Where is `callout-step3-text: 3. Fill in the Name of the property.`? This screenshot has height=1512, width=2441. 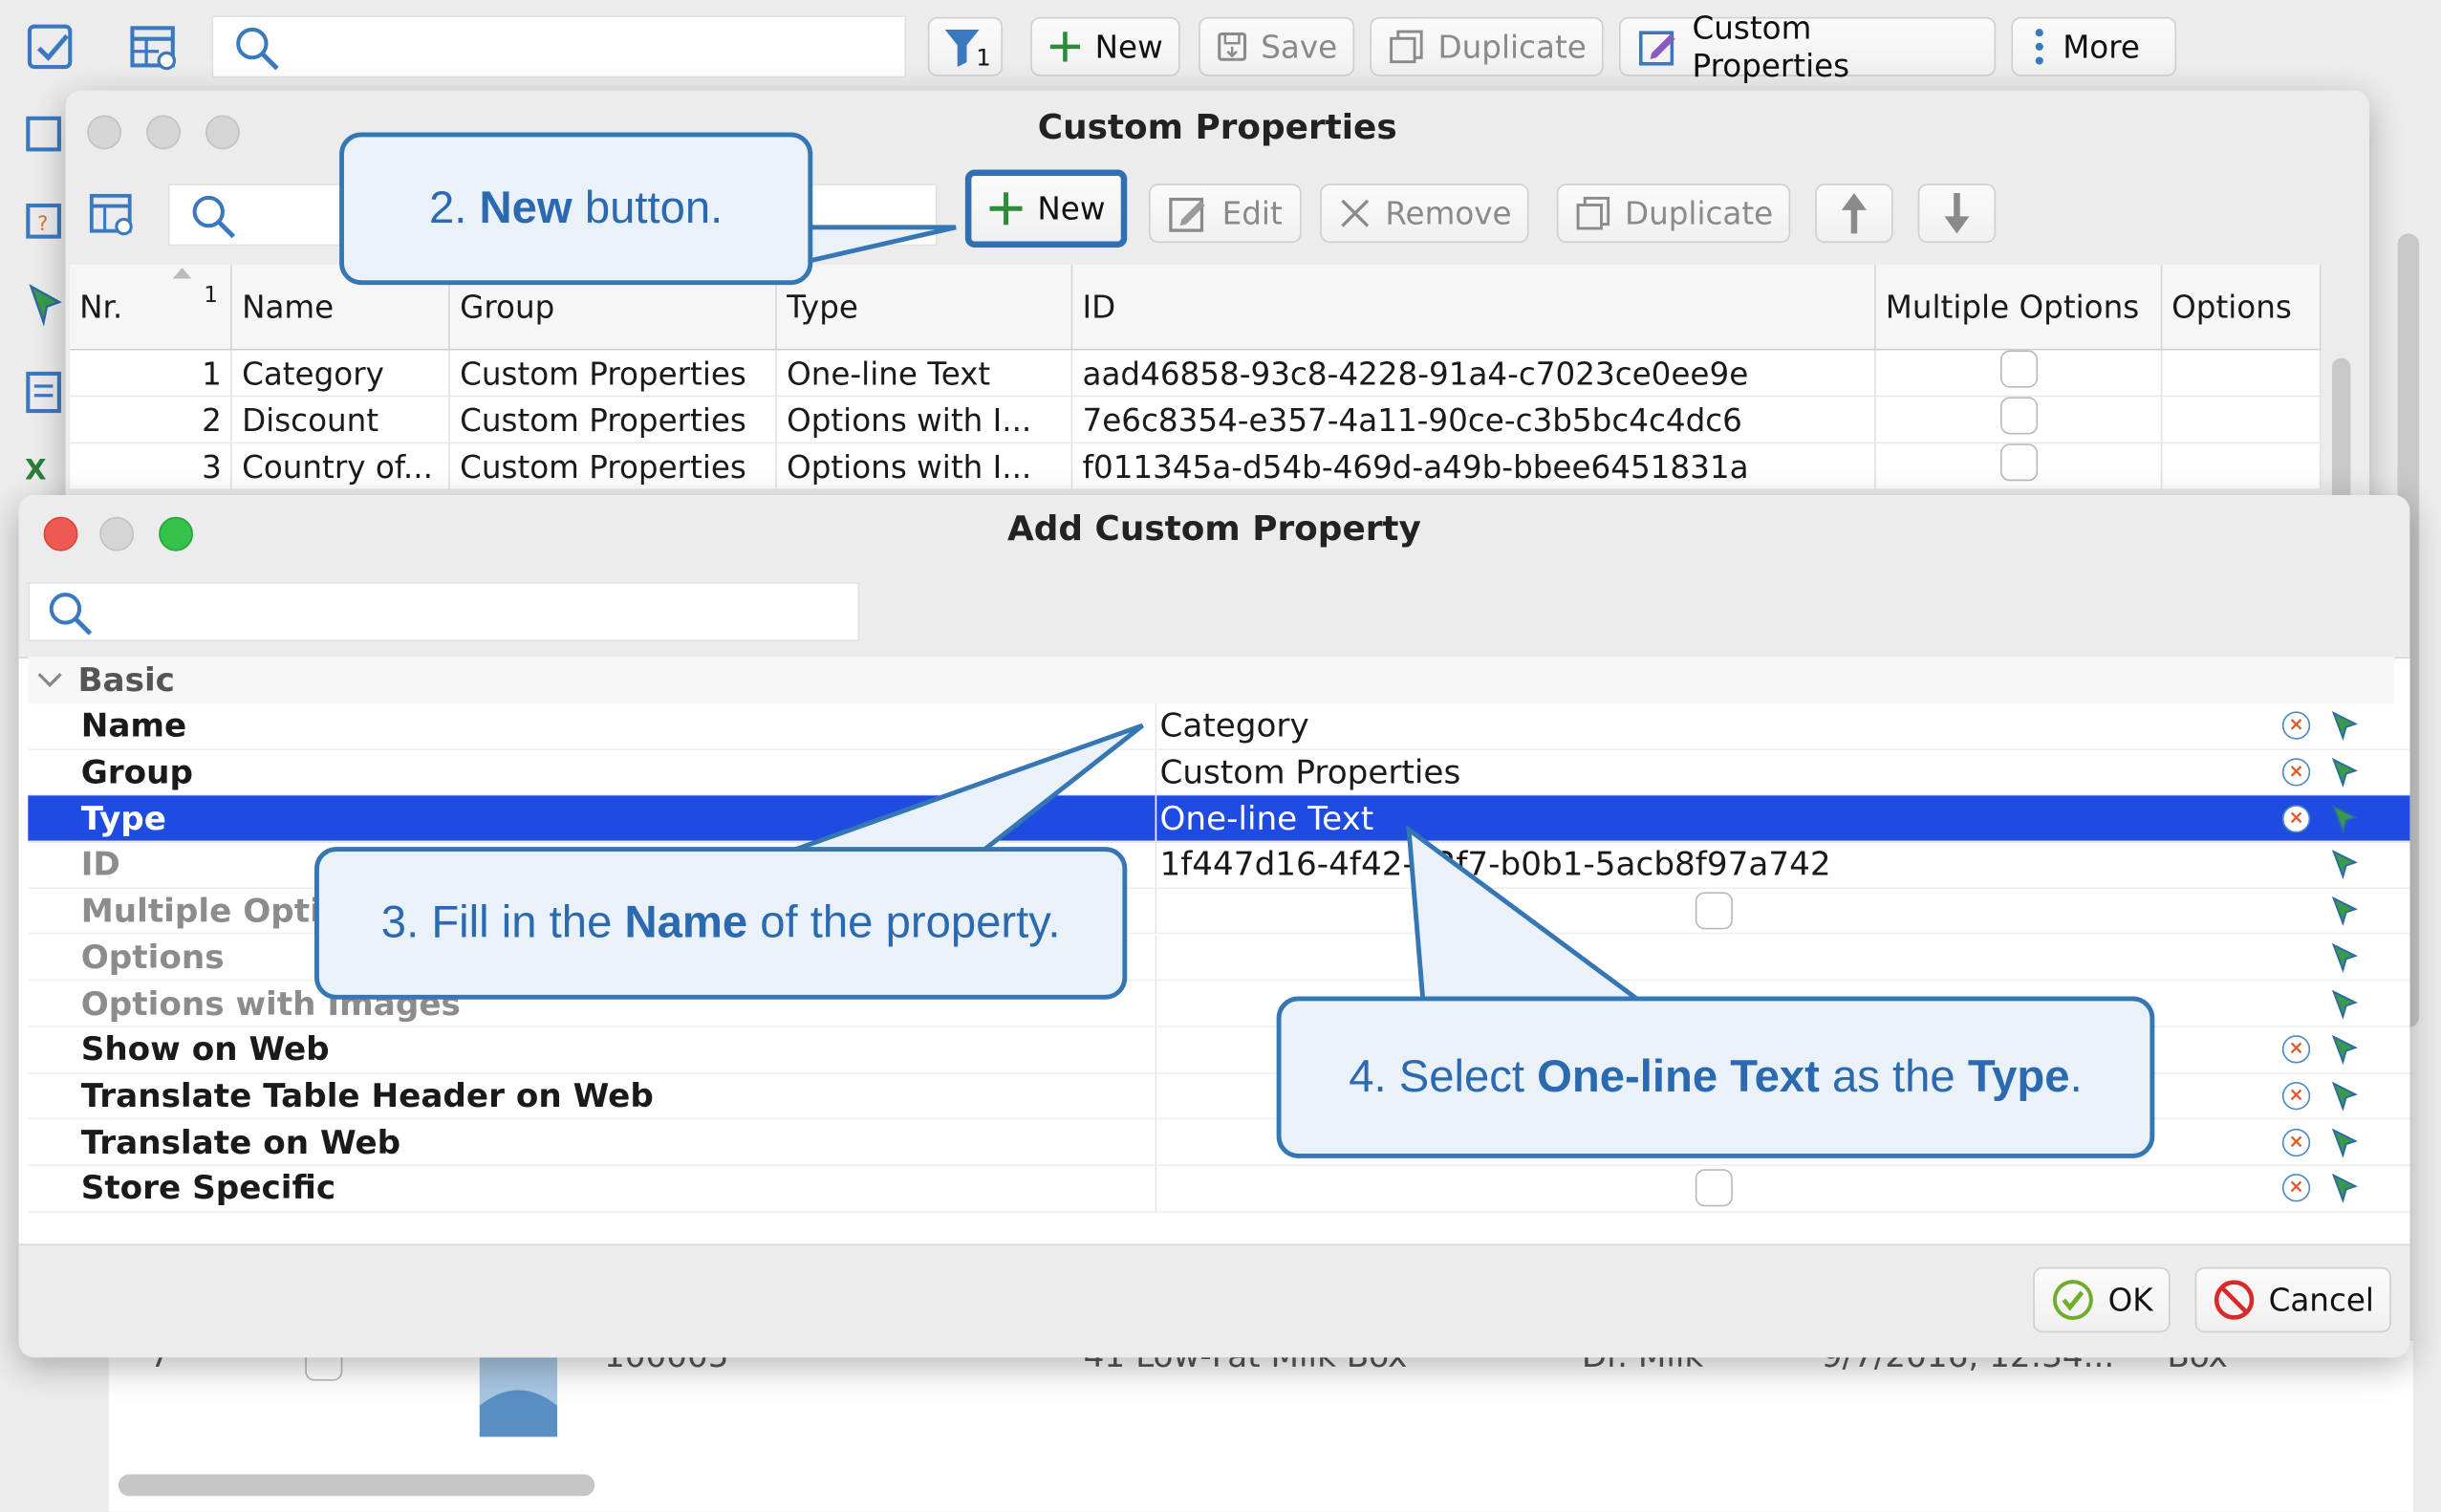
callout-step3-text: 3. Fill in the Name of the property. is located at coordinates (721, 923).